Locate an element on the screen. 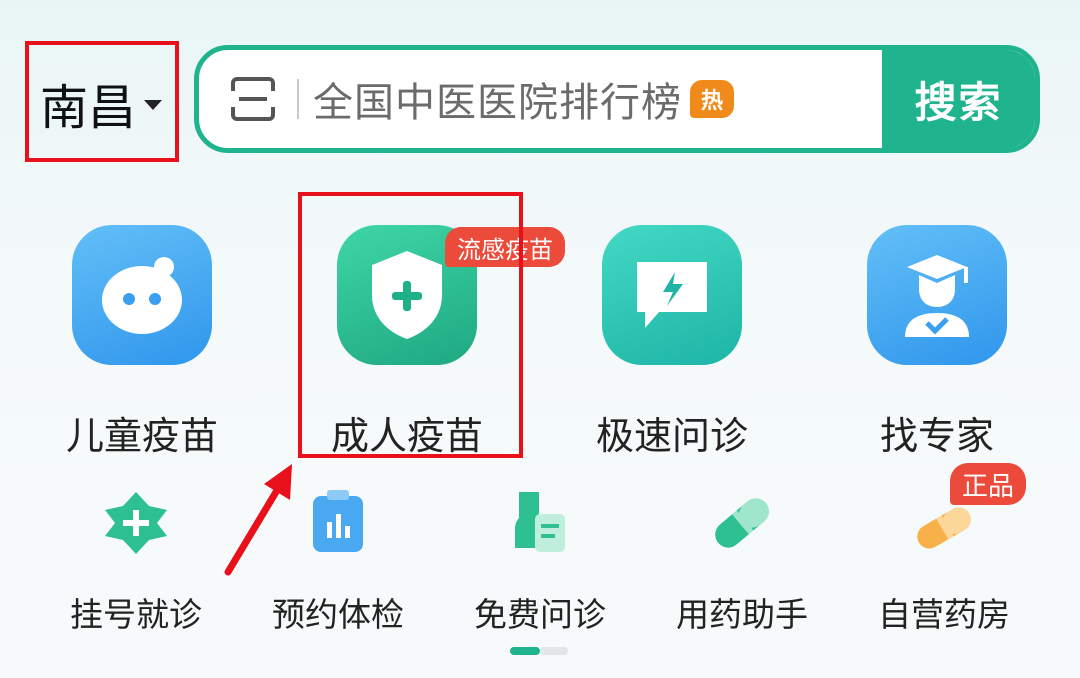  entry-label: 找专家 is located at coordinates (936, 436).